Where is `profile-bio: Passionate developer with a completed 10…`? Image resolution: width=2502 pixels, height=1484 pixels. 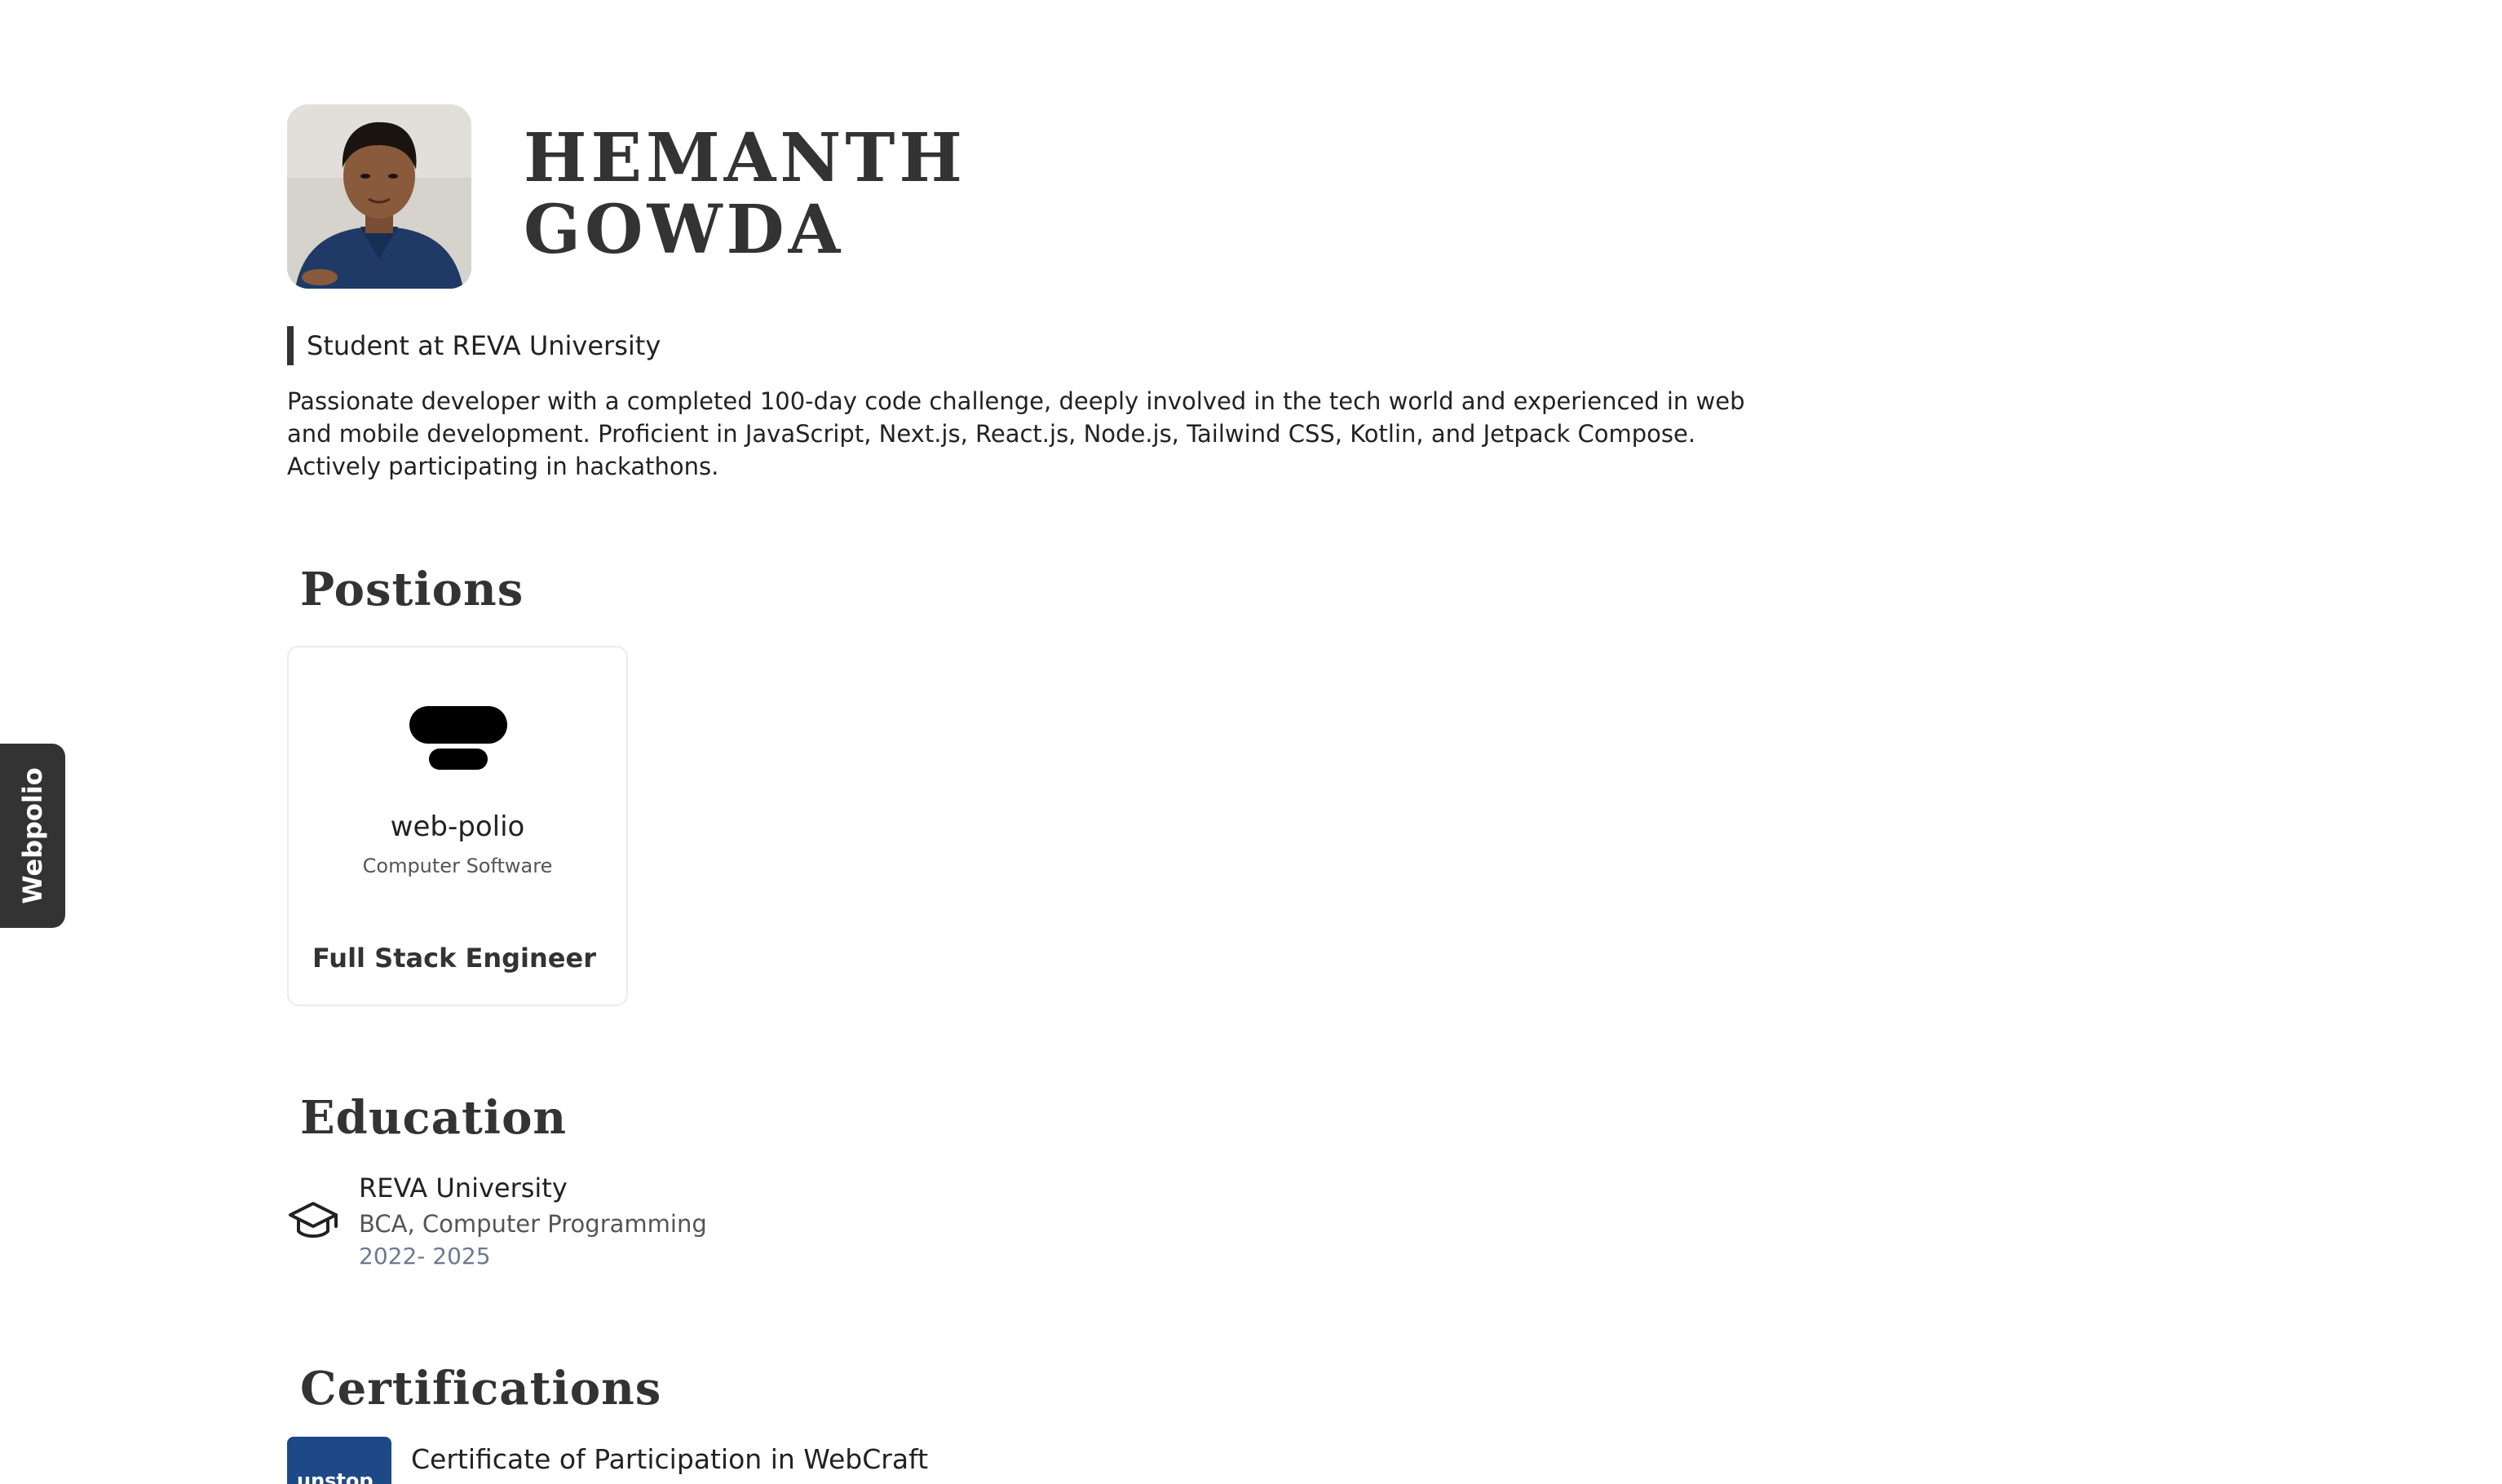 profile-bio: Passionate developer with a completed 10… is located at coordinates (1016, 433).